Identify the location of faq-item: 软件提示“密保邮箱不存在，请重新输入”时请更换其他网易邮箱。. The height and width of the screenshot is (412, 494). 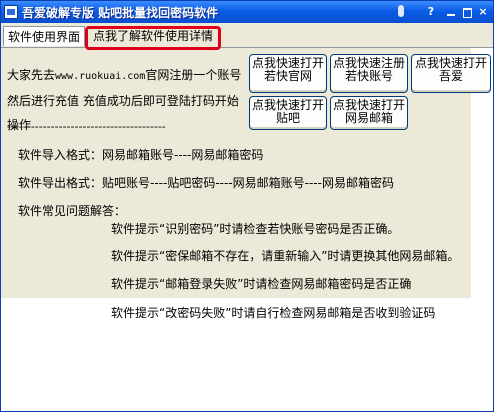
(285, 256).